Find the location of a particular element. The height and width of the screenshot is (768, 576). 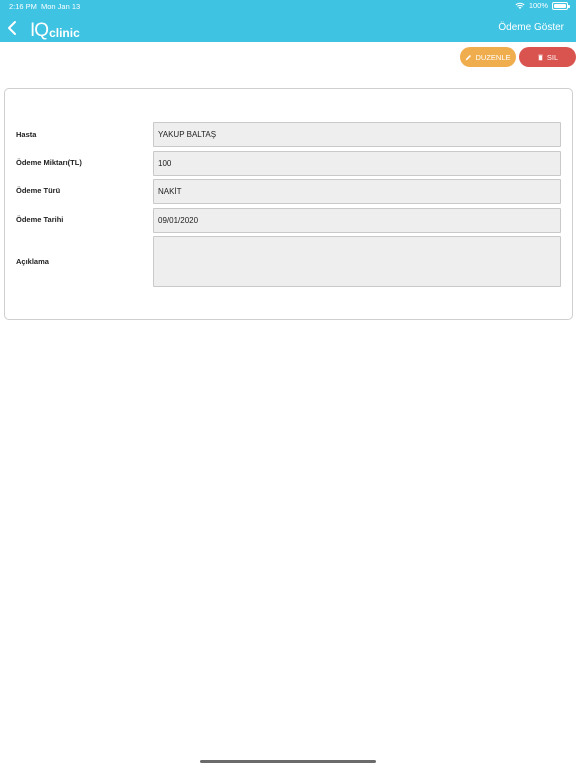

delete-button: SIL is located at coordinates (547, 57).